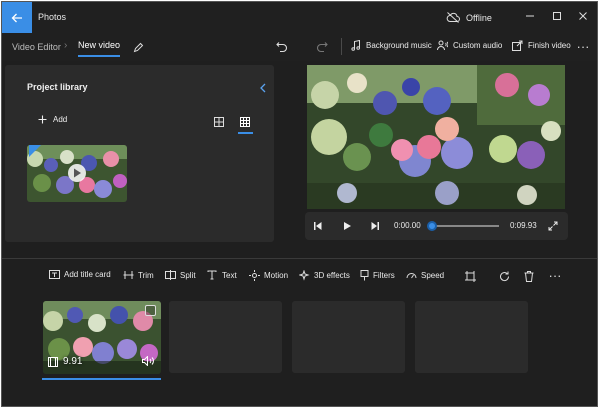 The height and width of the screenshot is (409, 600). Describe the element at coordinates (36, 47) in the screenshot. I see `breadcrumb-video-editor: Video Editor` at that location.